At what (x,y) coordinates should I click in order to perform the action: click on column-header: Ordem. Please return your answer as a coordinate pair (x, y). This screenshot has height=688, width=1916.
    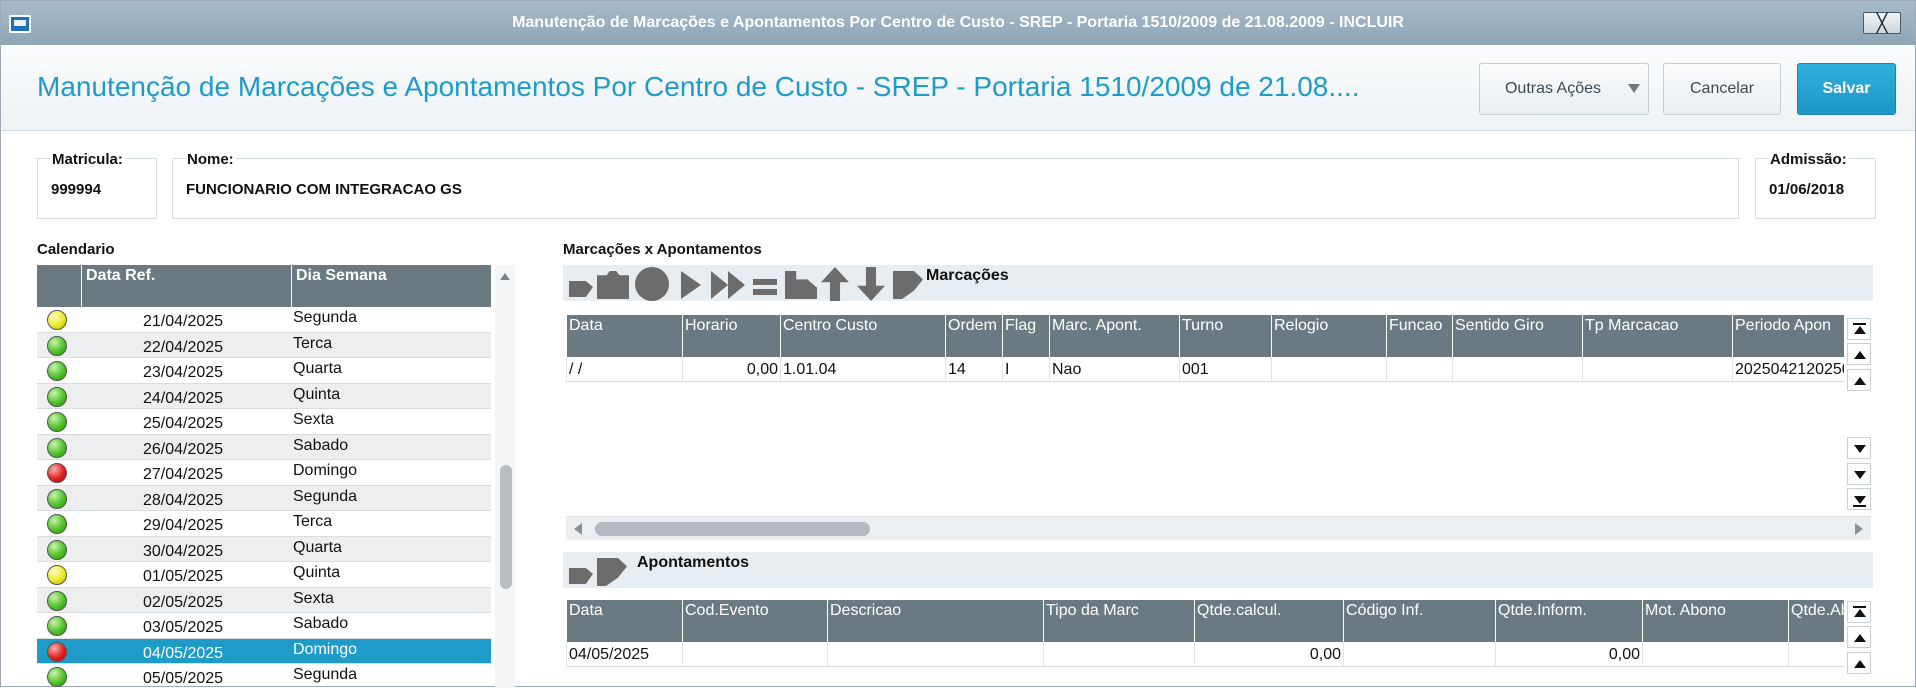
    Looking at the image, I should click on (973, 336).